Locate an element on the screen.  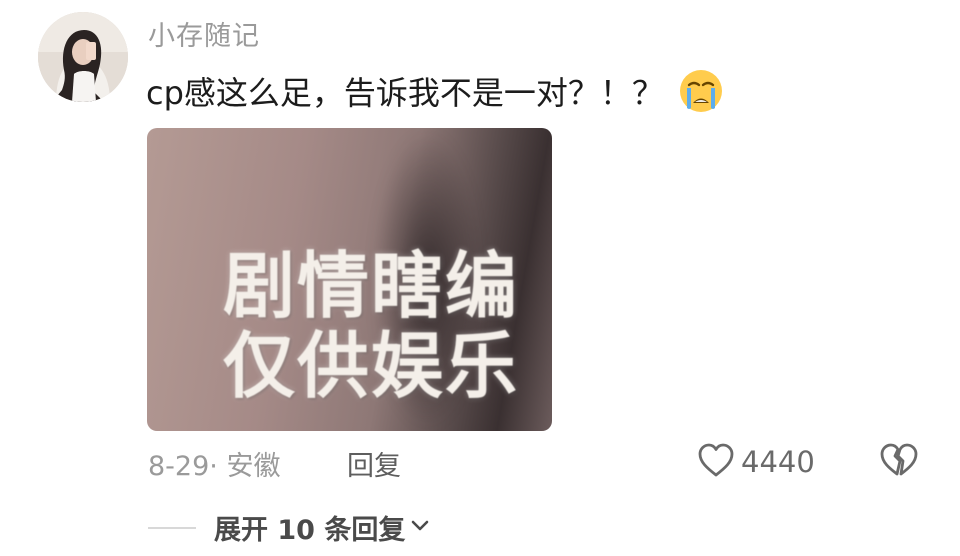
broken-heart-icon is located at coordinates (899, 462).